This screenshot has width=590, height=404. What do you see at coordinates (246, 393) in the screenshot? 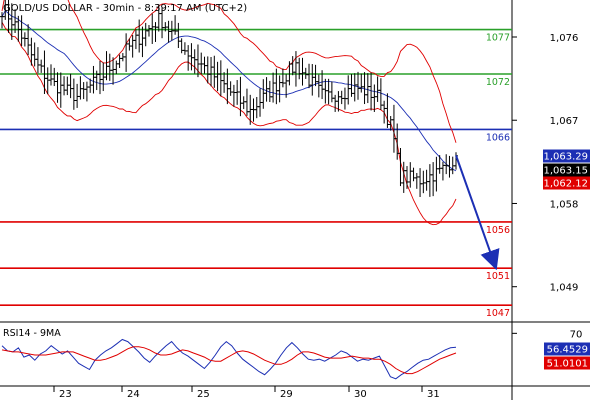
I see `x-axis-labels: 23 24 25 29 30 31` at bounding box center [246, 393].